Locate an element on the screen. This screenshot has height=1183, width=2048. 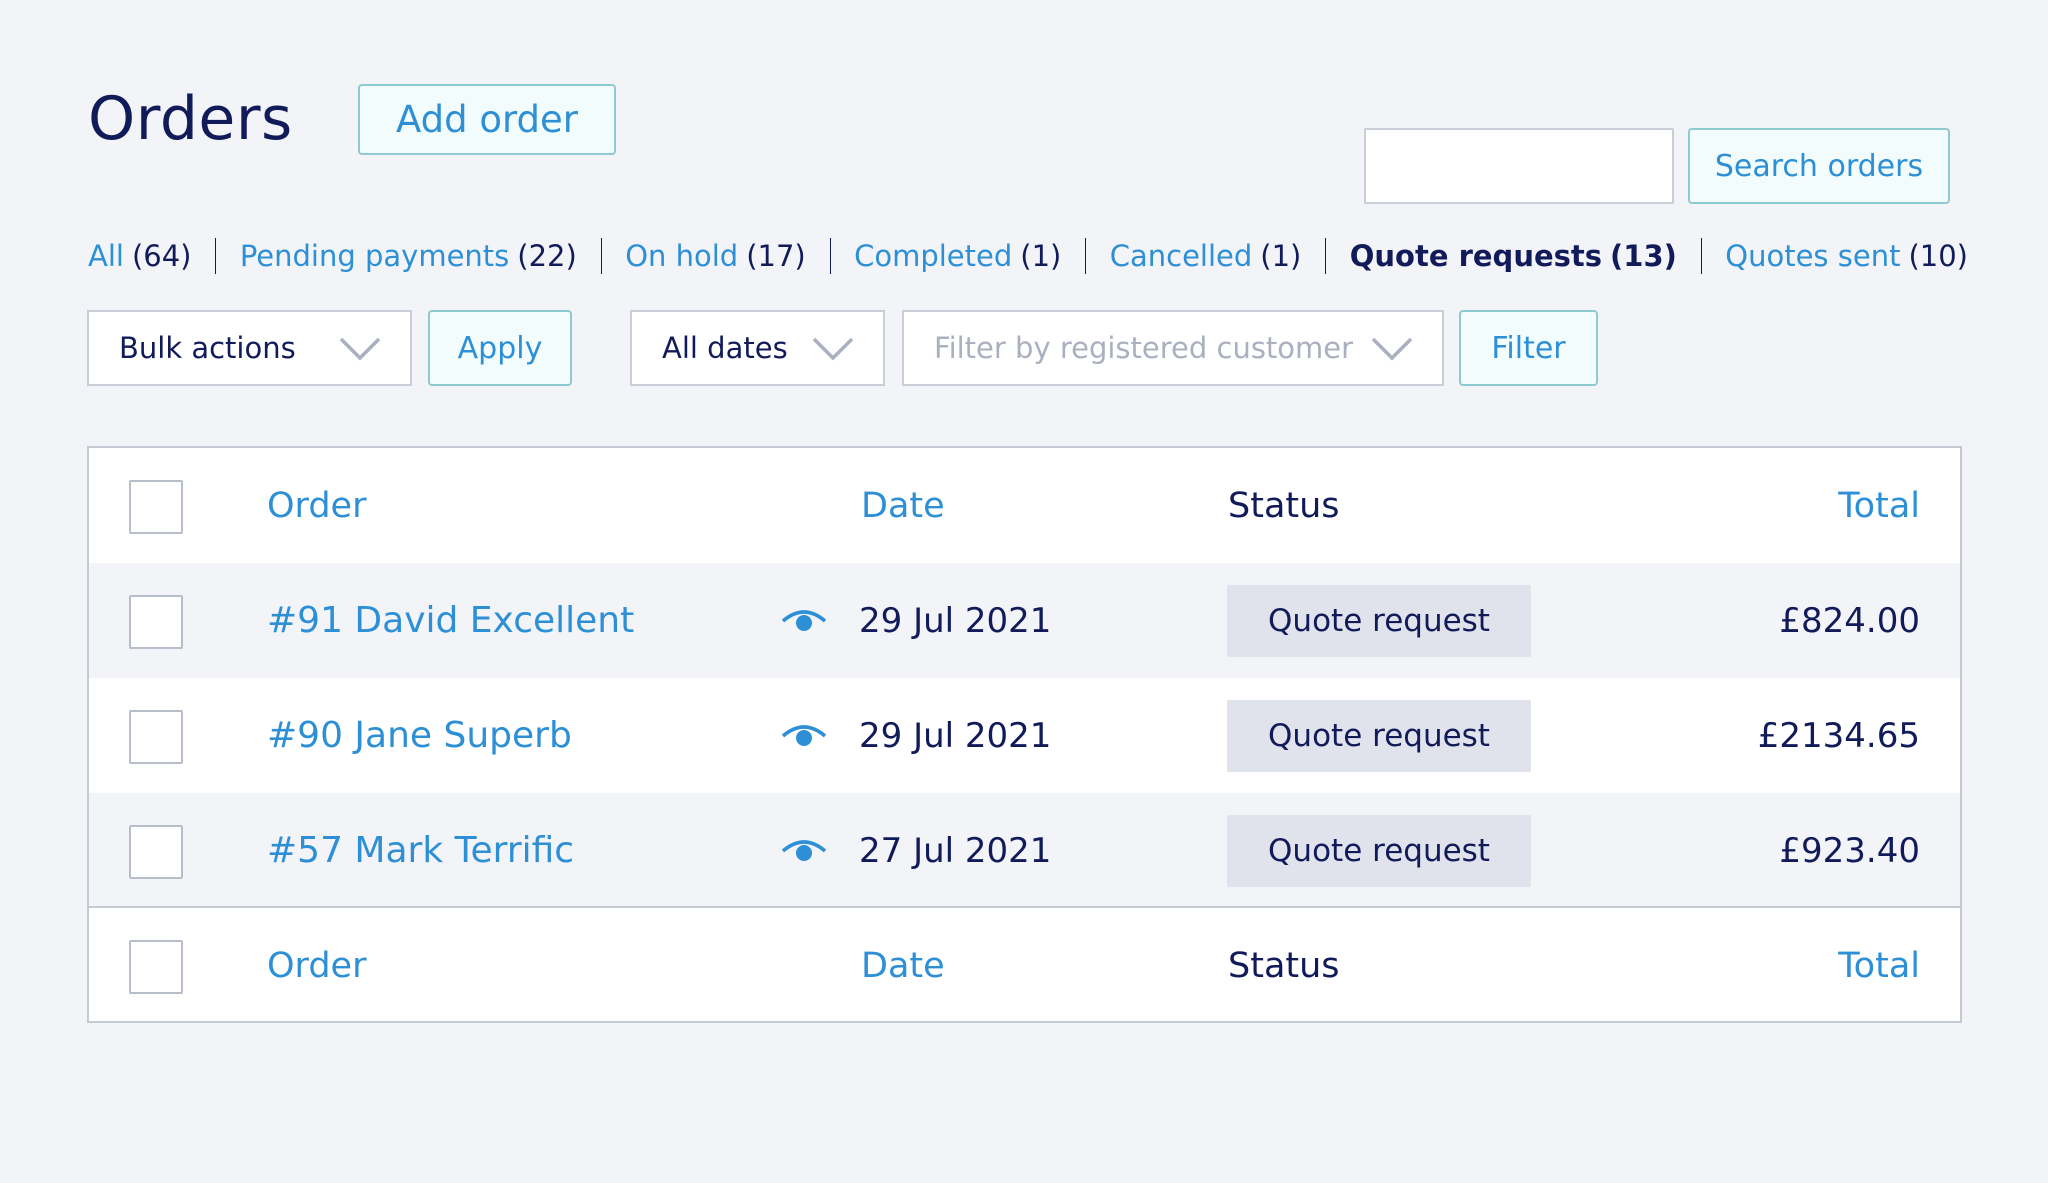
column-header-order: Order is located at coordinates (316, 505).